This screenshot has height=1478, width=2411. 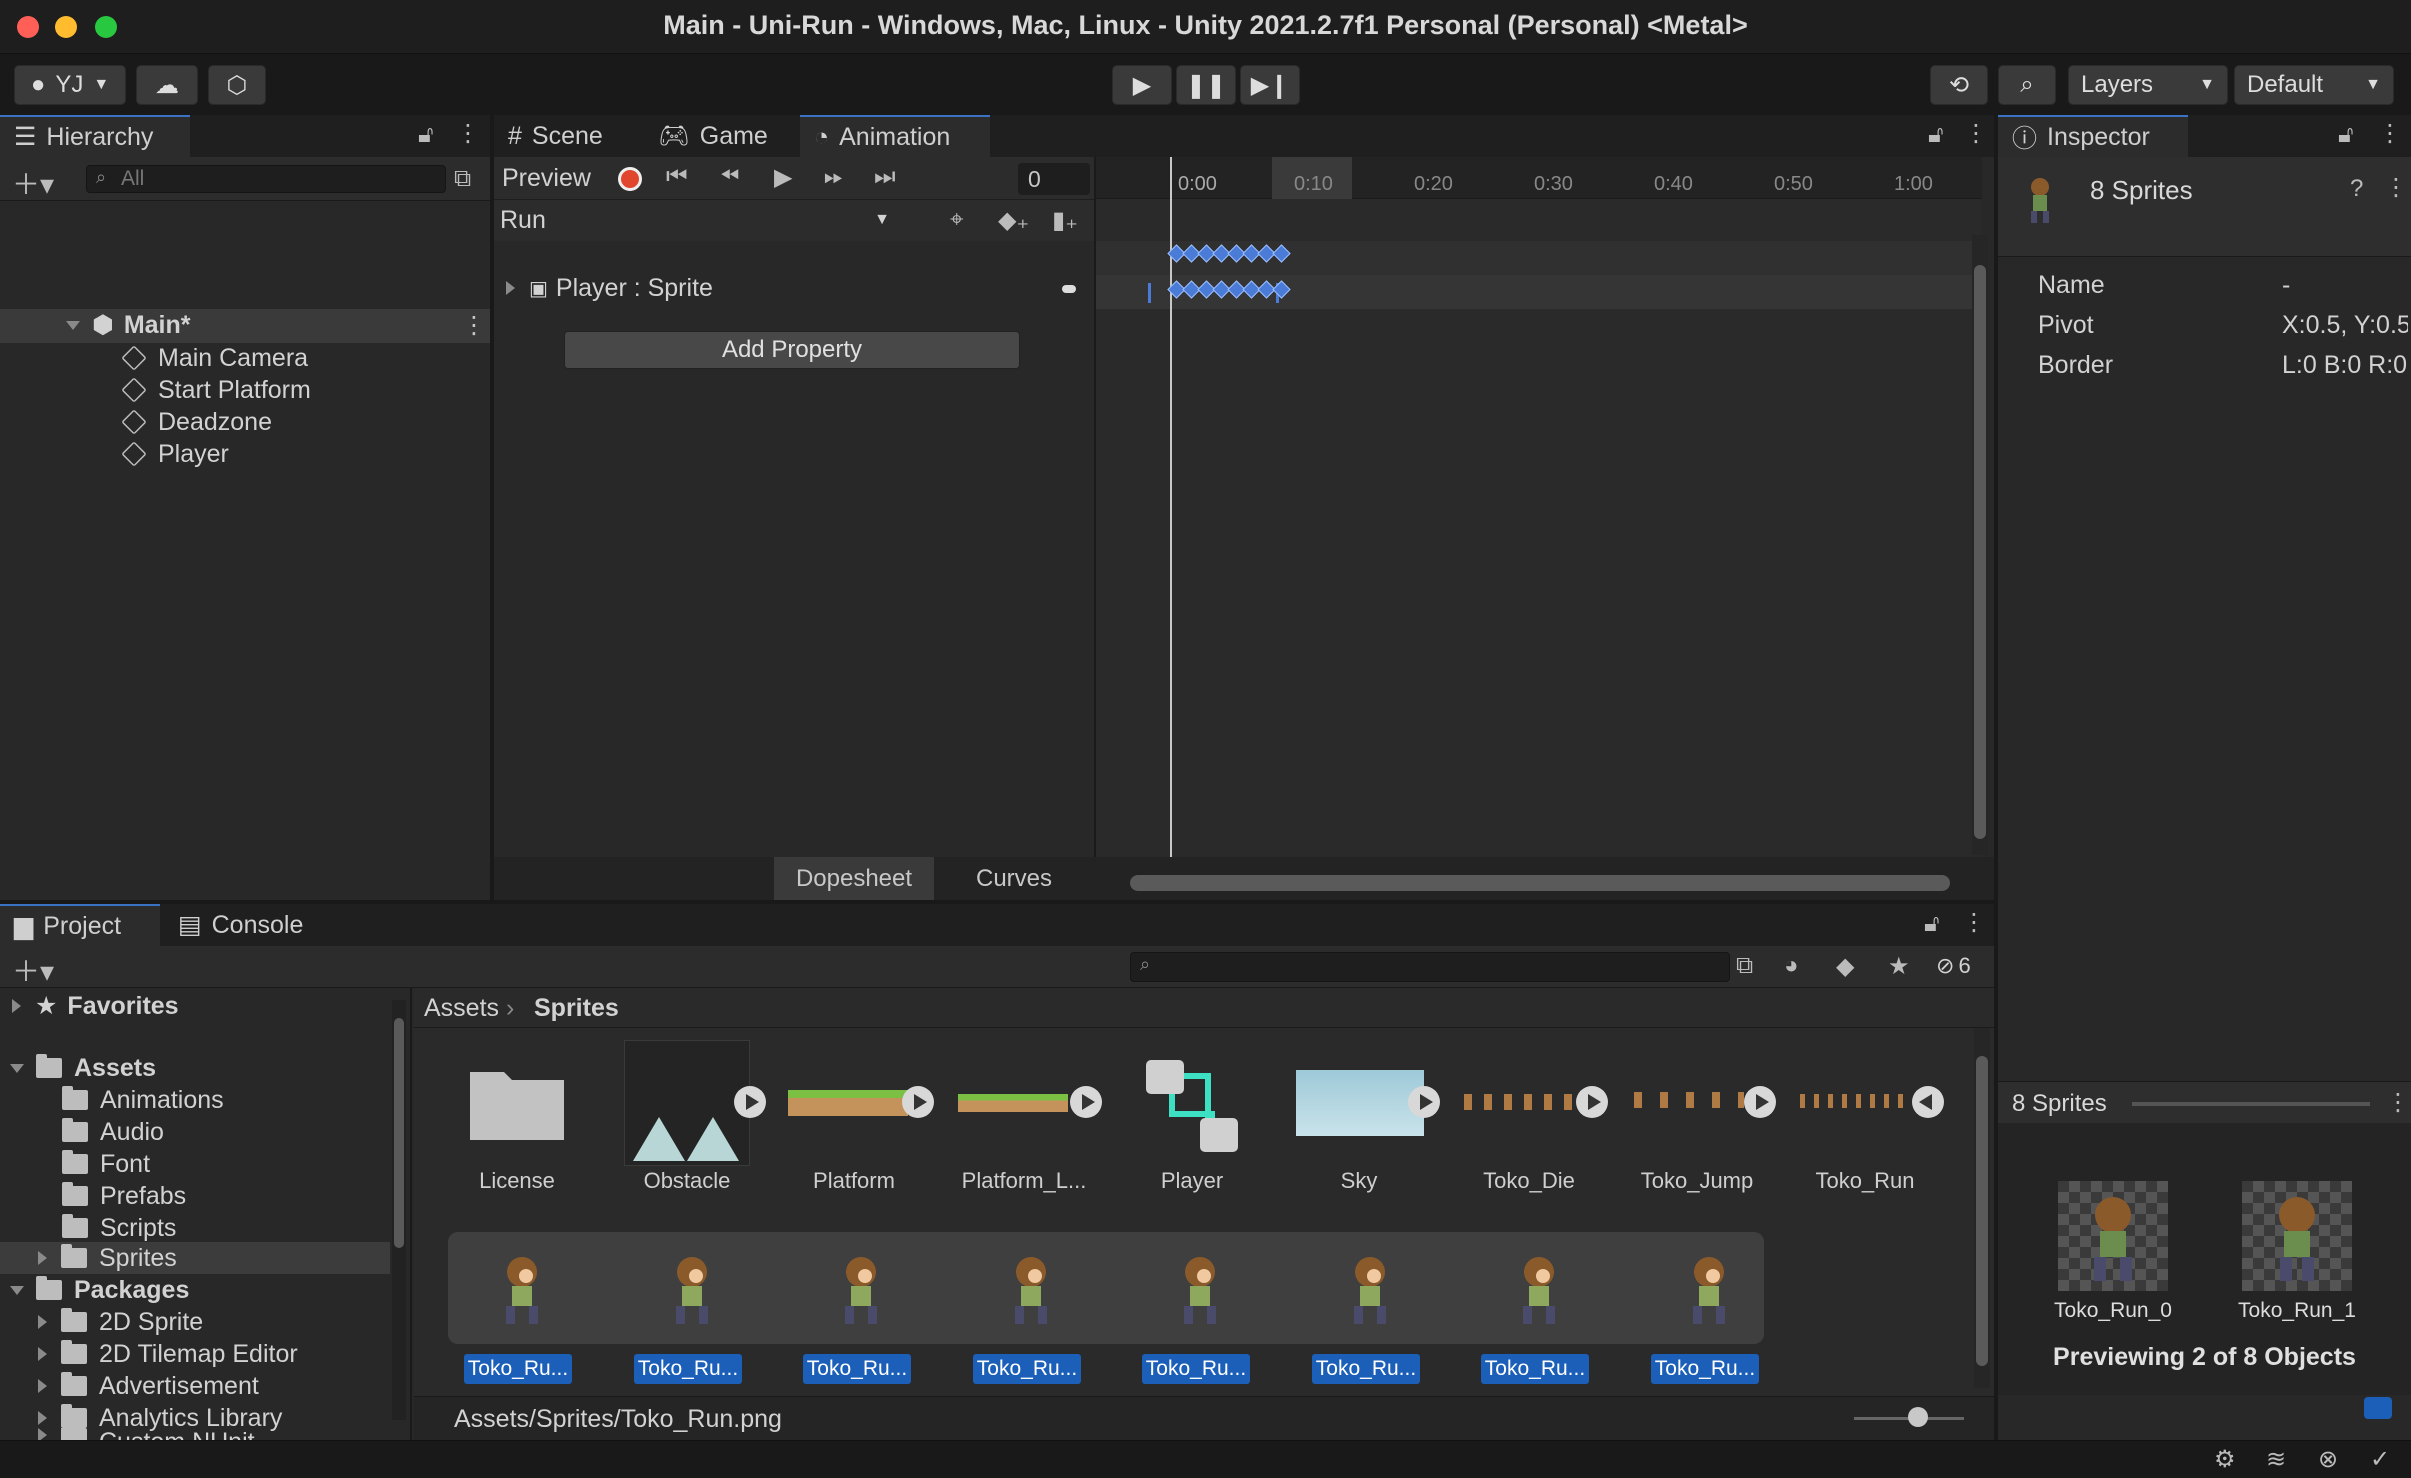 I want to click on account-button: ● YJ ▼, so click(x=70, y=85).